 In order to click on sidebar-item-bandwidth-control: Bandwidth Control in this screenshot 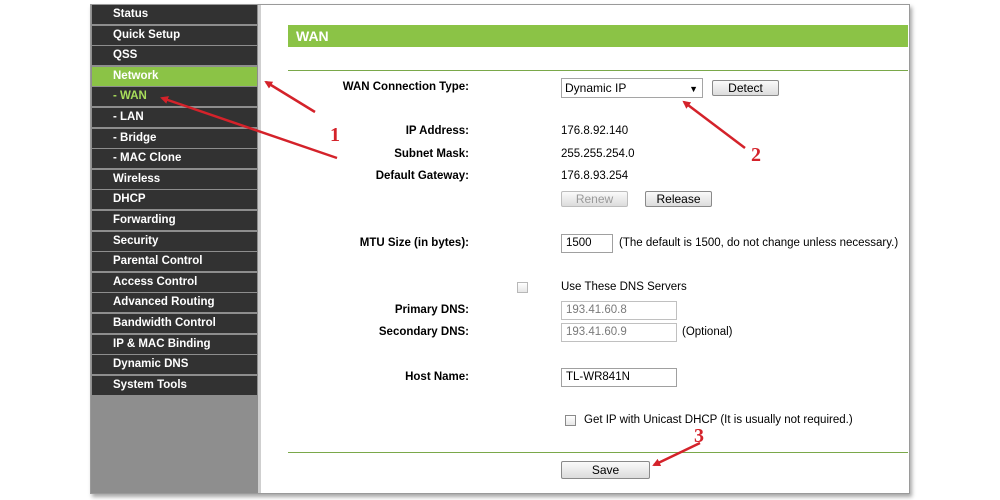, I will do `click(174, 323)`.